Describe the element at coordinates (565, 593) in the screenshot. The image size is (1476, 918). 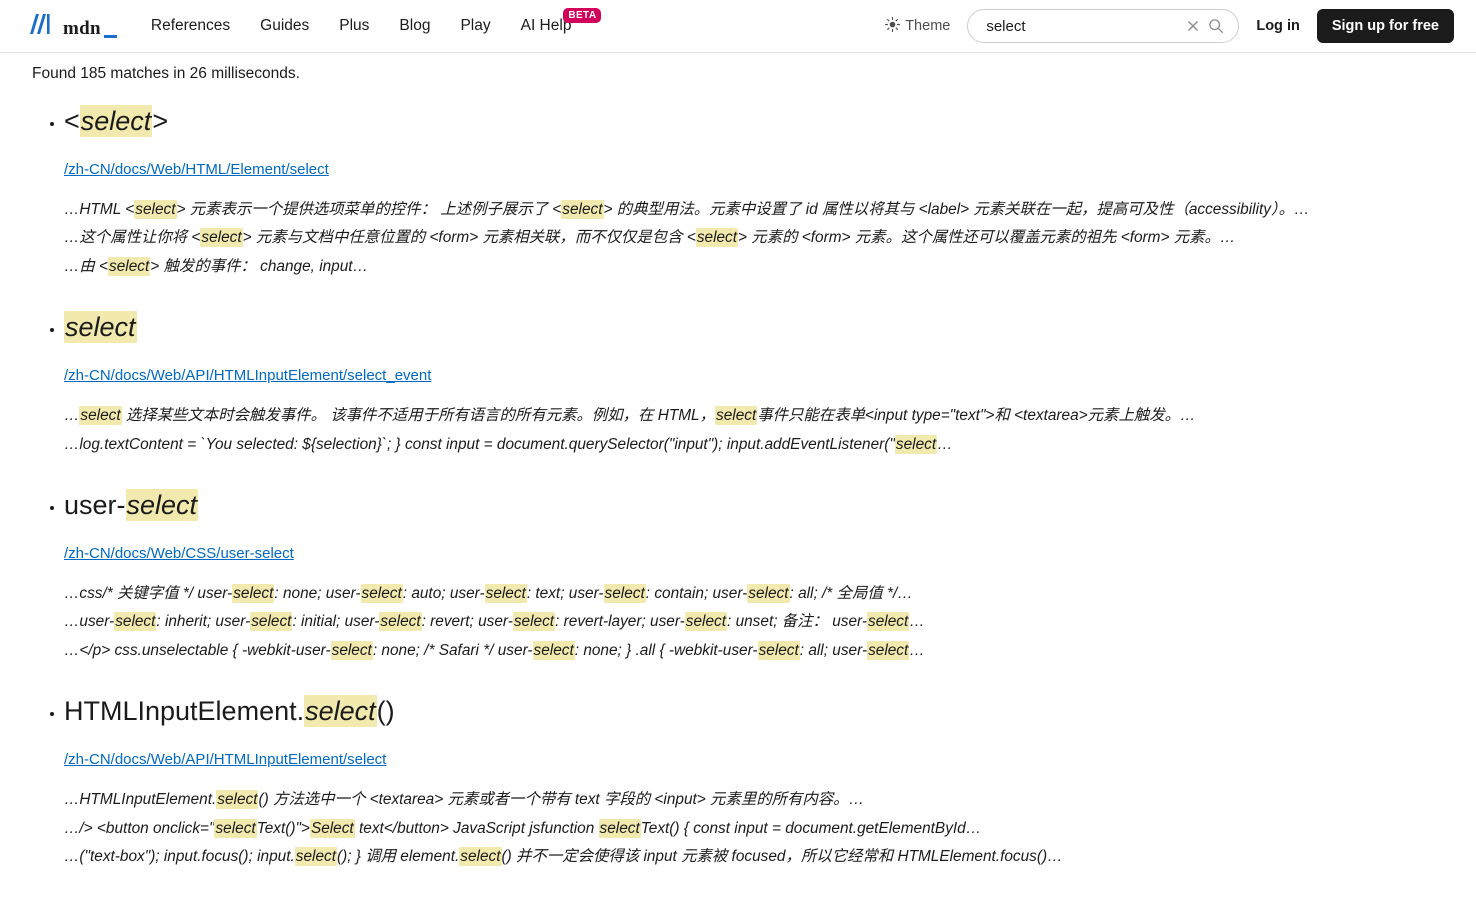
I see `text-run: : text; user-` at that location.